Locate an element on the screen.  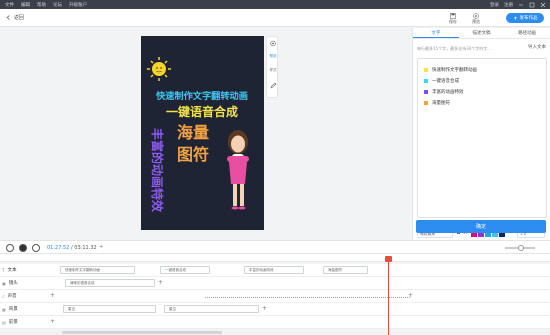
maximize-icon is located at coordinates (532, 5).